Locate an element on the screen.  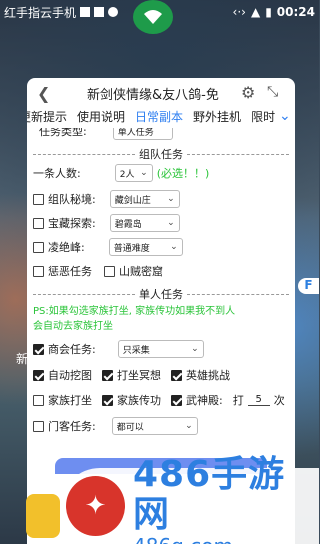
team-section-title: 组队任务 is located at coordinates (161, 154).